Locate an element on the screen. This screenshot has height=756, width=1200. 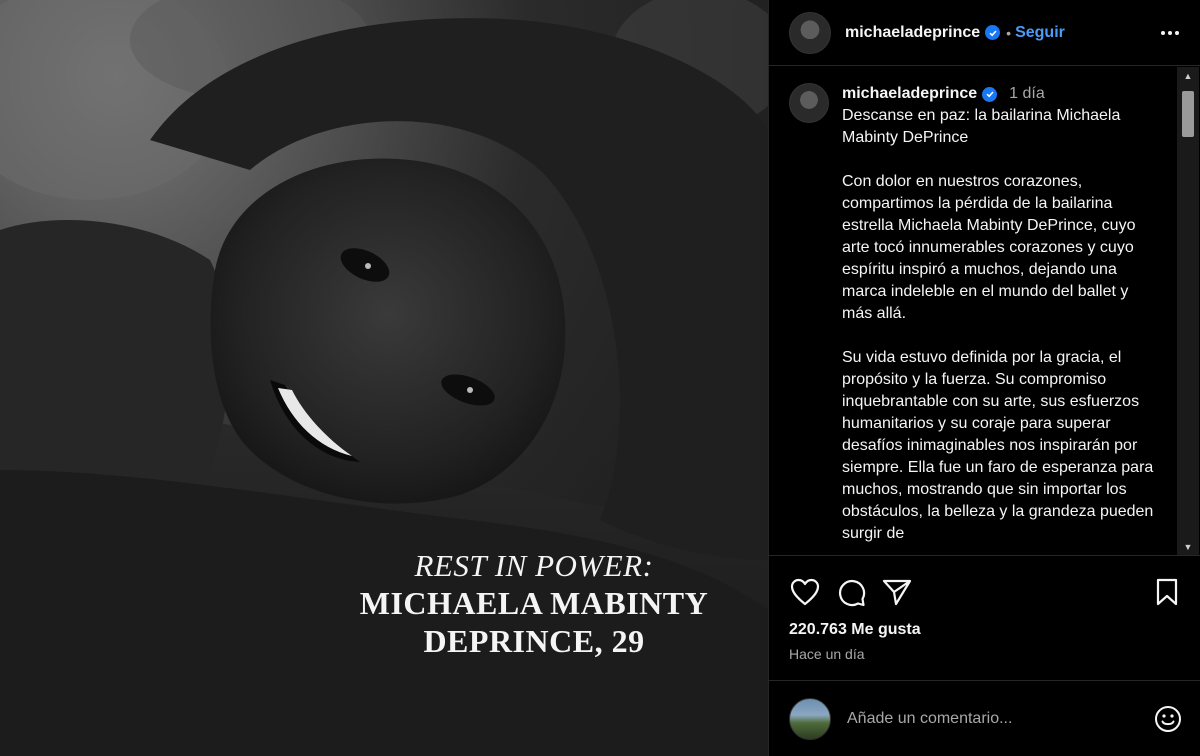
overlay-tagline: REST IN POWER: is located at coordinates (534, 565).